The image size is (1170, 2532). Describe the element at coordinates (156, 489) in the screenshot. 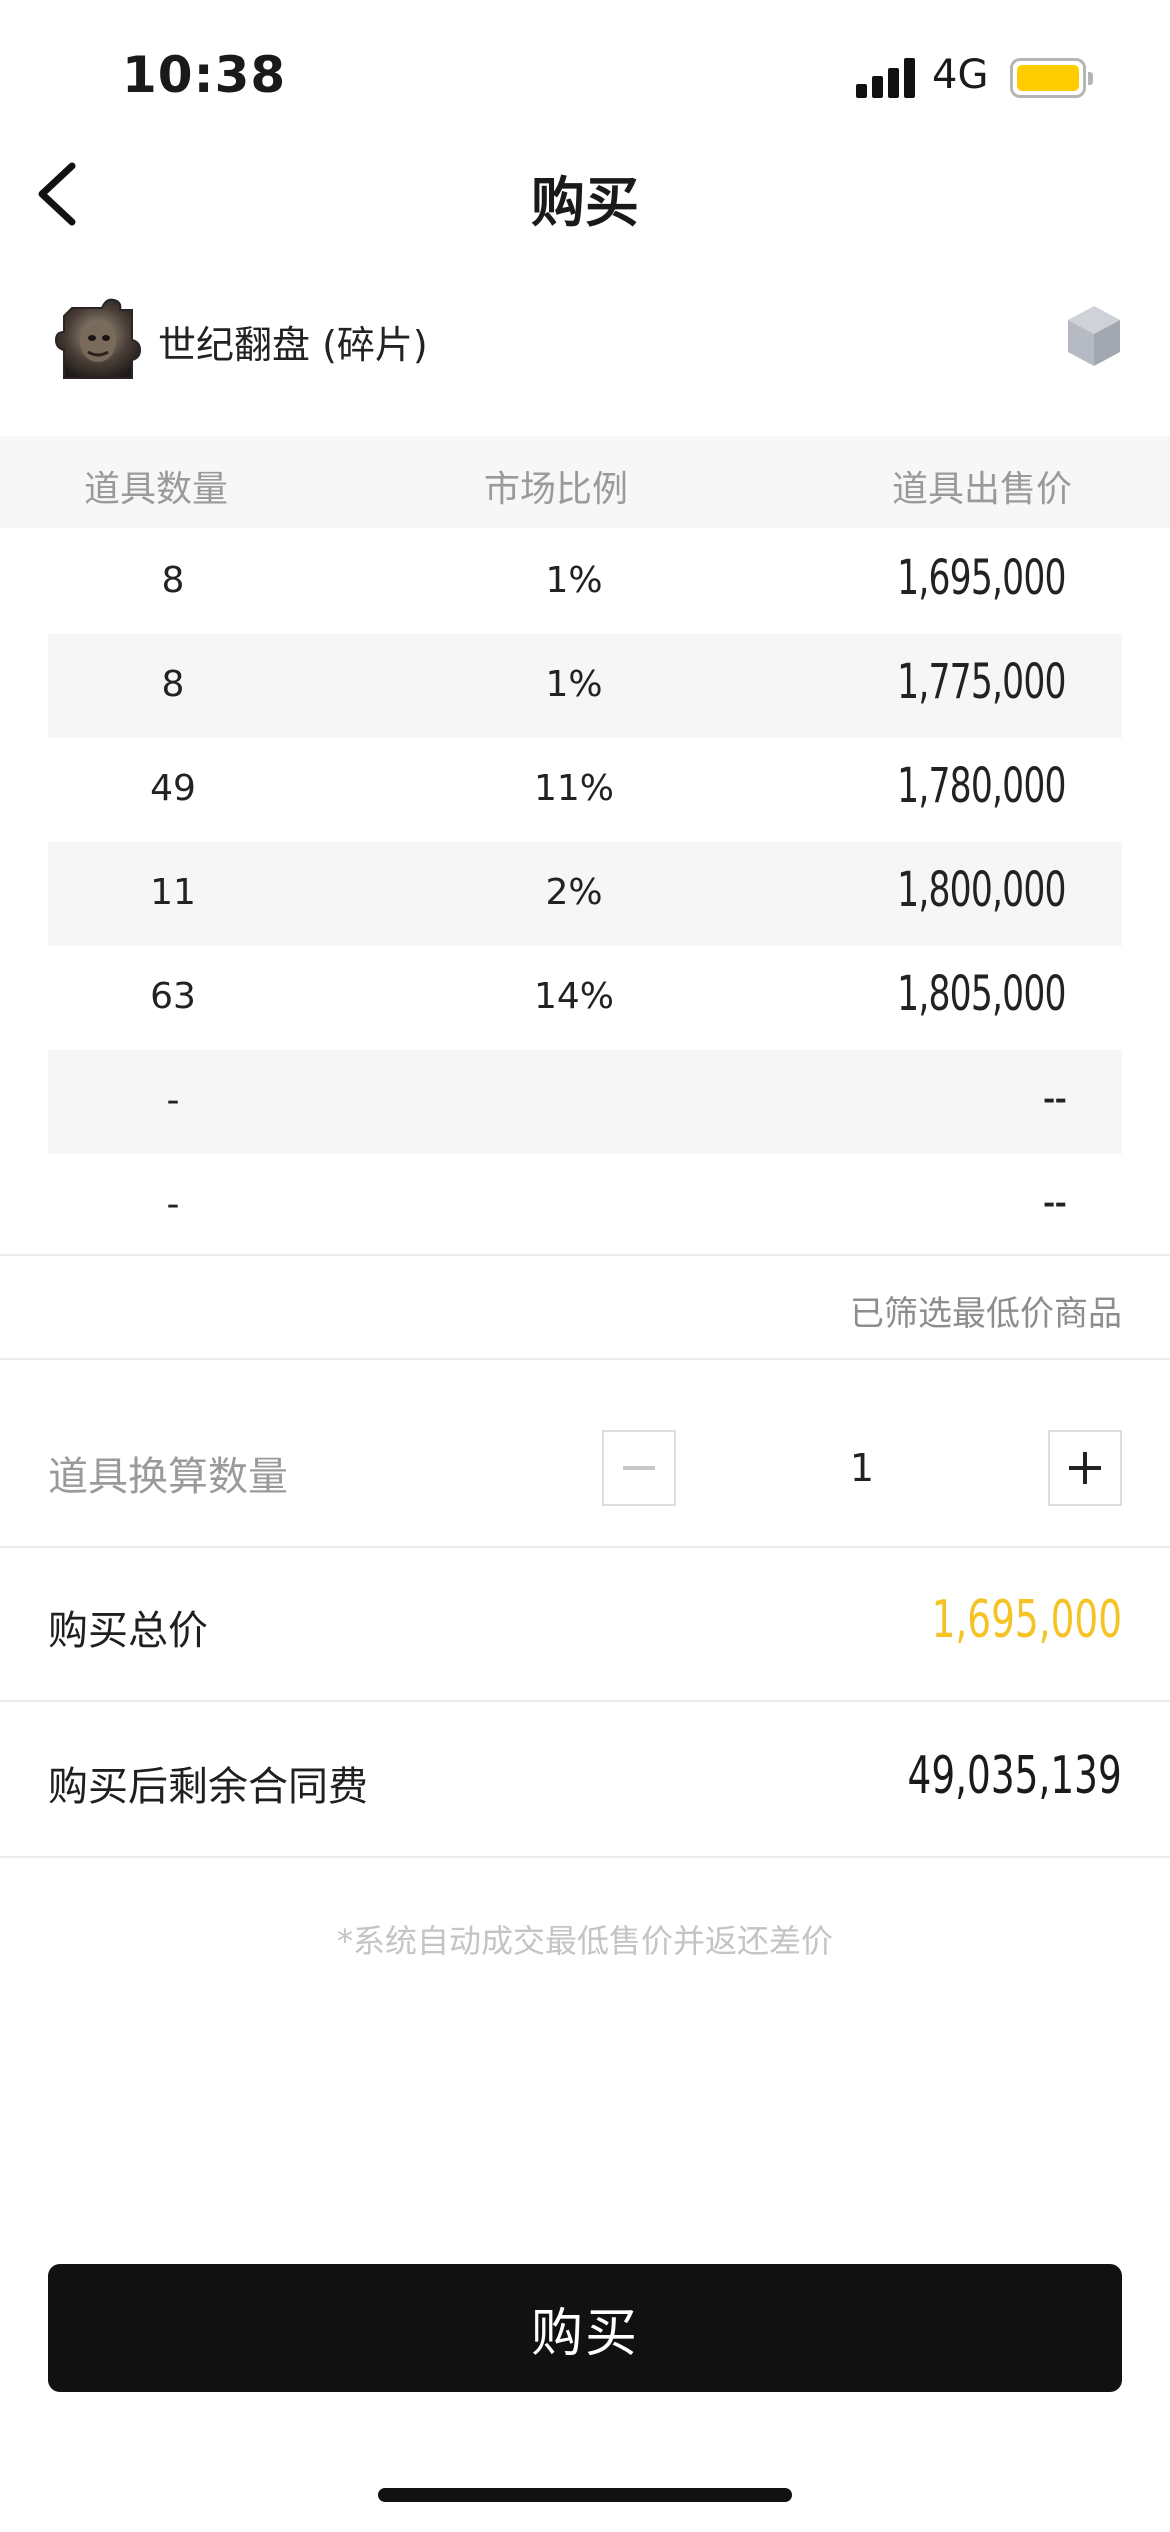

I see `header-quantity: 道具数量` at that location.